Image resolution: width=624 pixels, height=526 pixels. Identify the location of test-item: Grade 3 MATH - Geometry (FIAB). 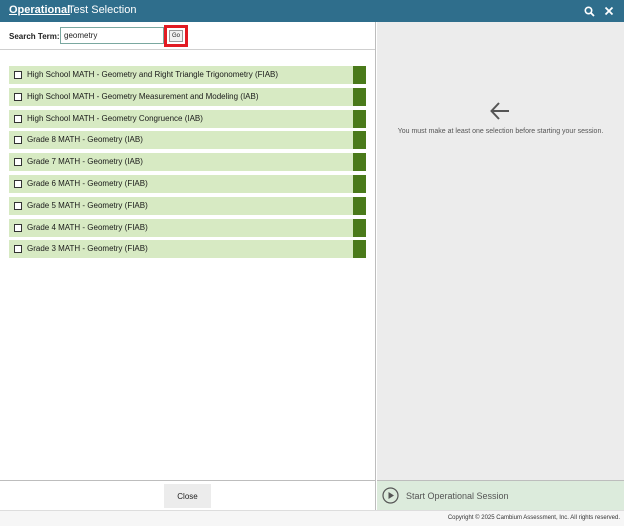
(187, 249).